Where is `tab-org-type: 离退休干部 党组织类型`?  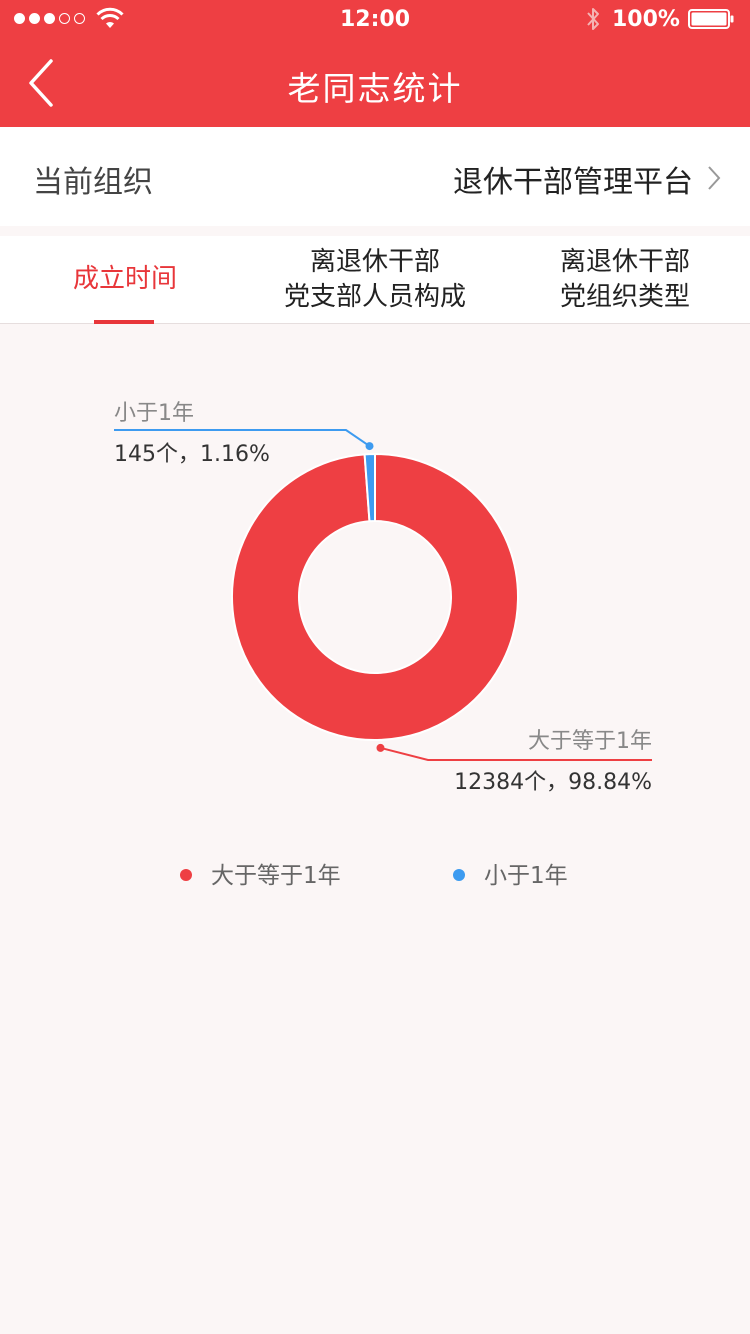 tab-org-type: 离退休干部 党组织类型 is located at coordinates (625, 279).